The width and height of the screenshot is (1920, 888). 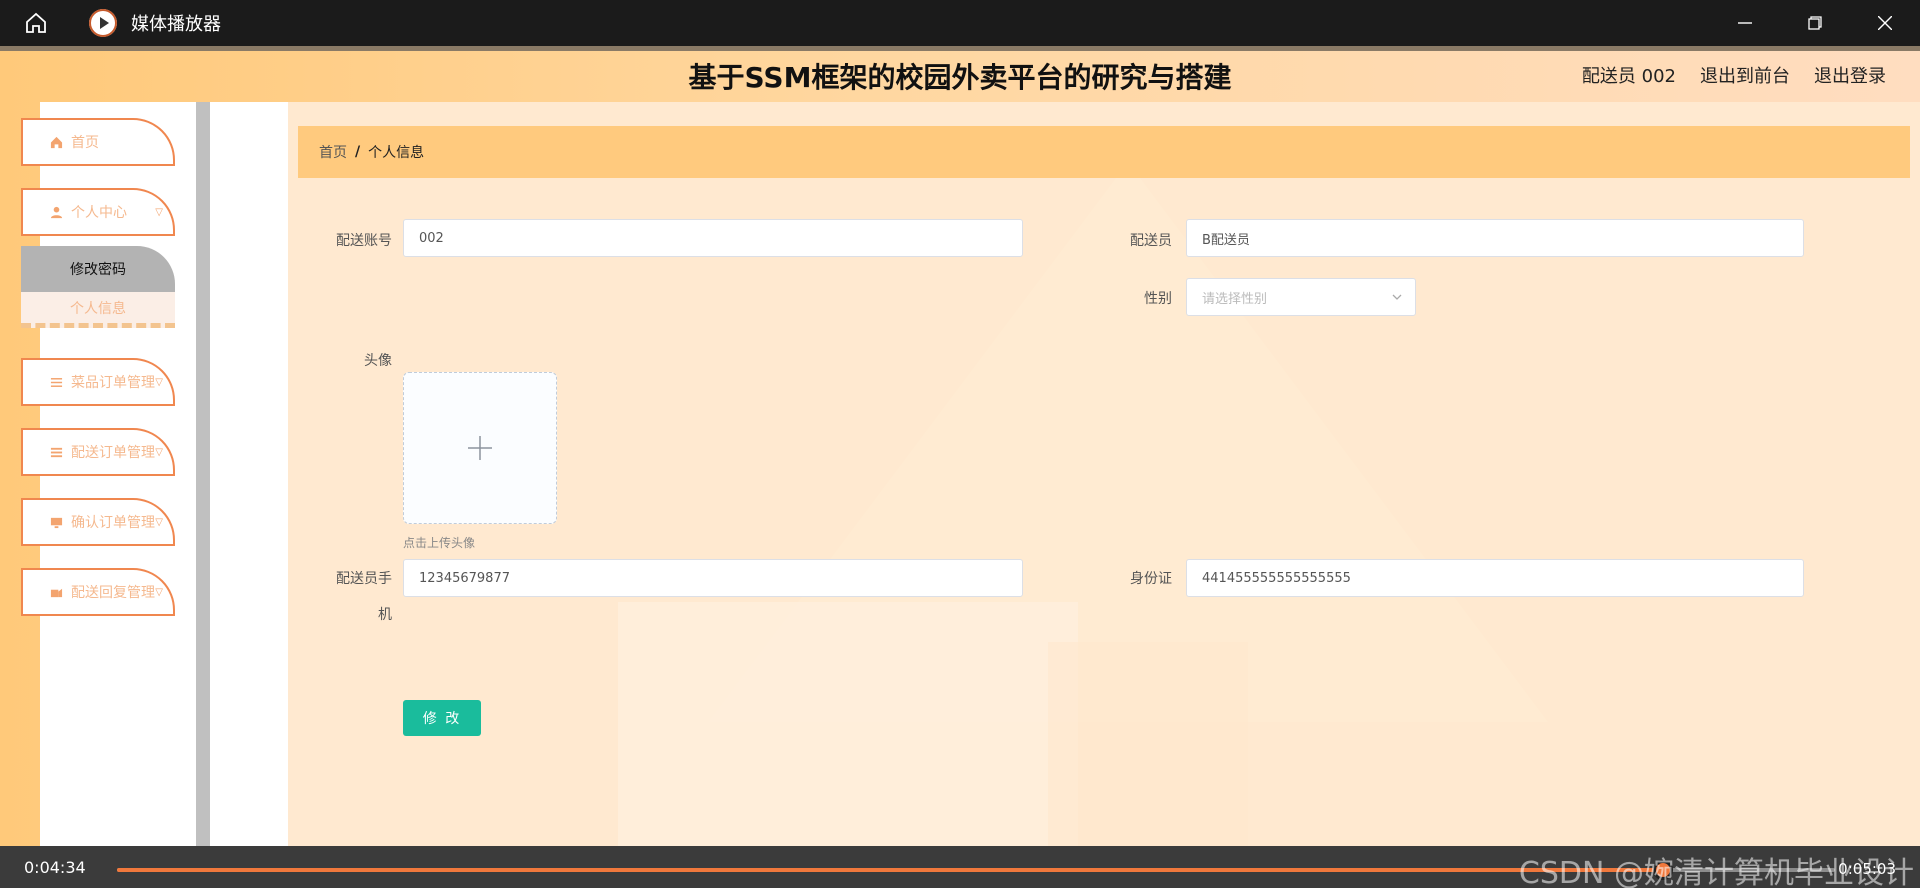 What do you see at coordinates (960, 23) in the screenshot?
I see `window-titlebar: 媒体播放器` at bounding box center [960, 23].